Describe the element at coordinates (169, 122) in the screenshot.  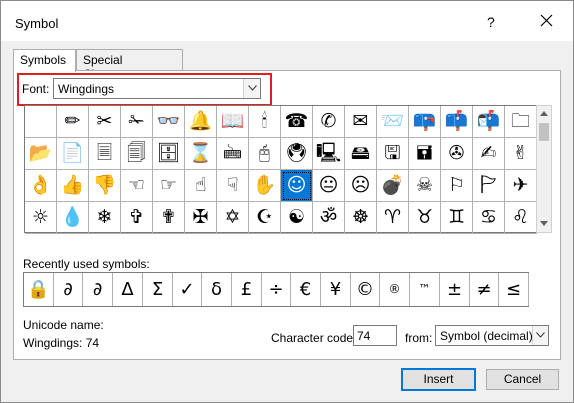
I see `symbol-cell: 👓` at that location.